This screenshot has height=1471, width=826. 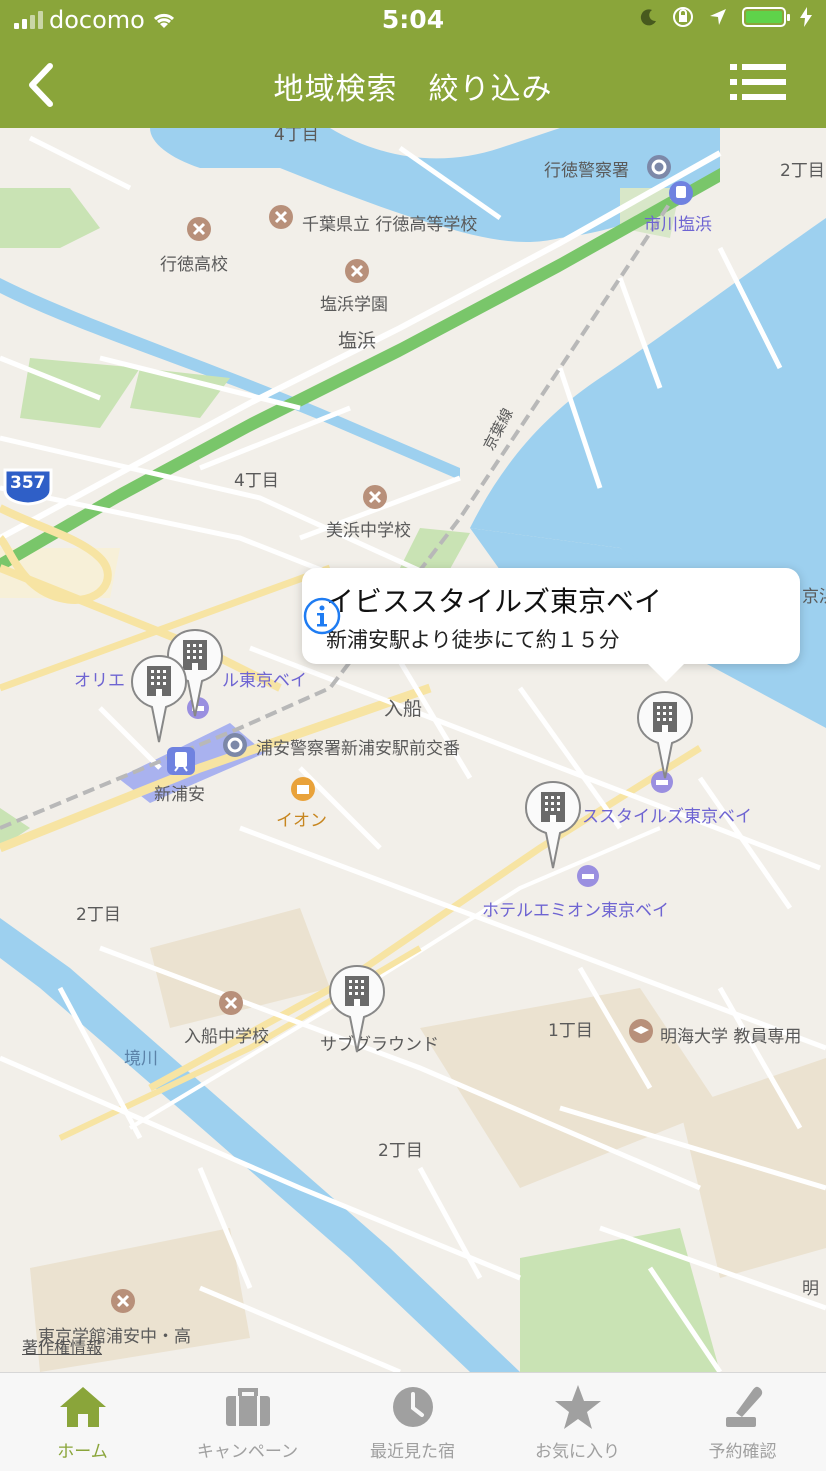 What do you see at coordinates (403, 709) in the screenshot?
I see `map-label: 入船` at bounding box center [403, 709].